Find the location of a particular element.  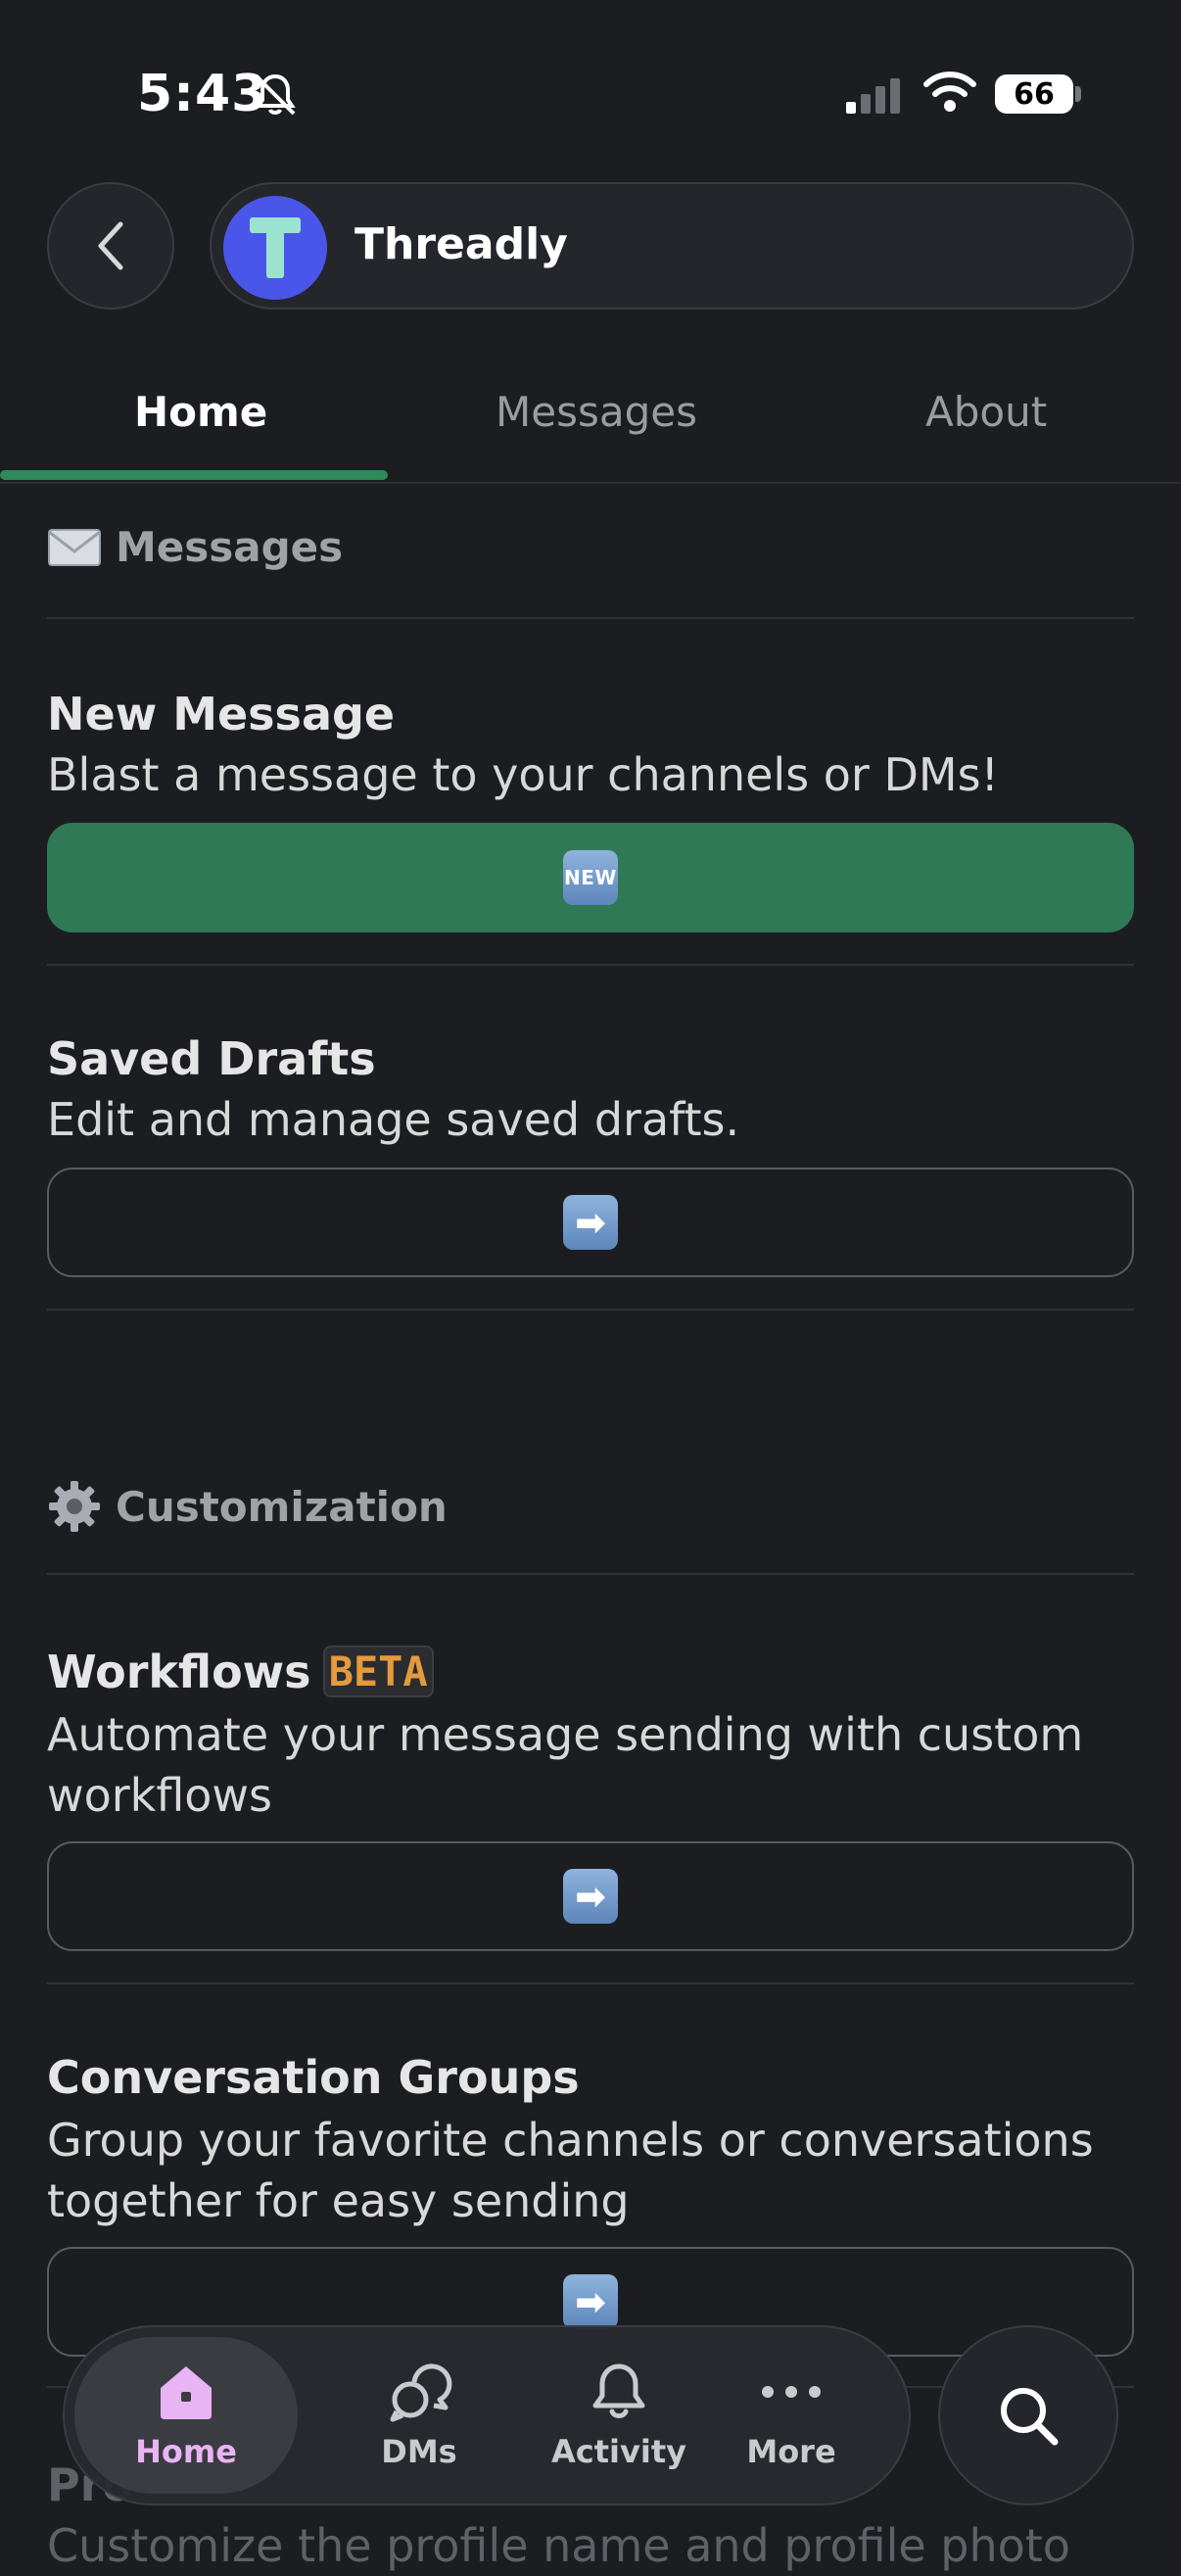

item-description: Blast a message to your channels or DMs! is located at coordinates (523, 774).